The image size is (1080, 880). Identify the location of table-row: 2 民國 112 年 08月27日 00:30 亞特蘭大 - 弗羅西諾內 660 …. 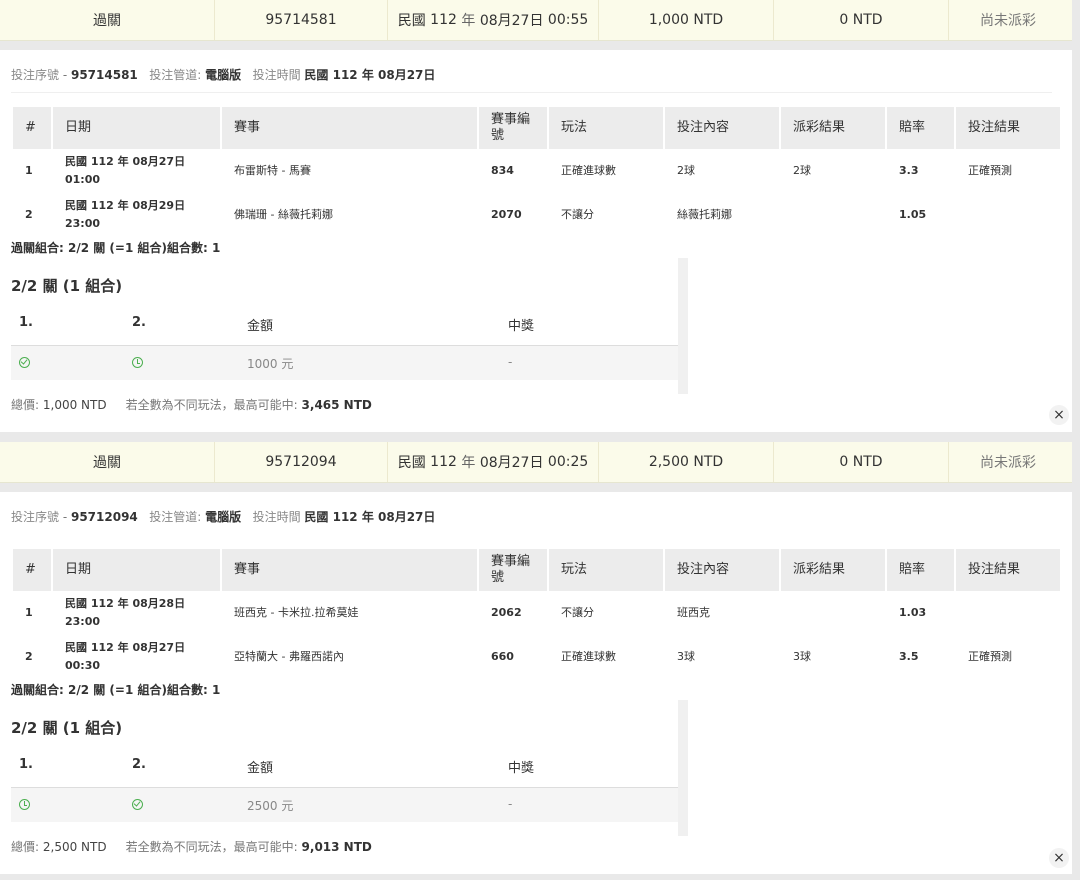
(518, 656).